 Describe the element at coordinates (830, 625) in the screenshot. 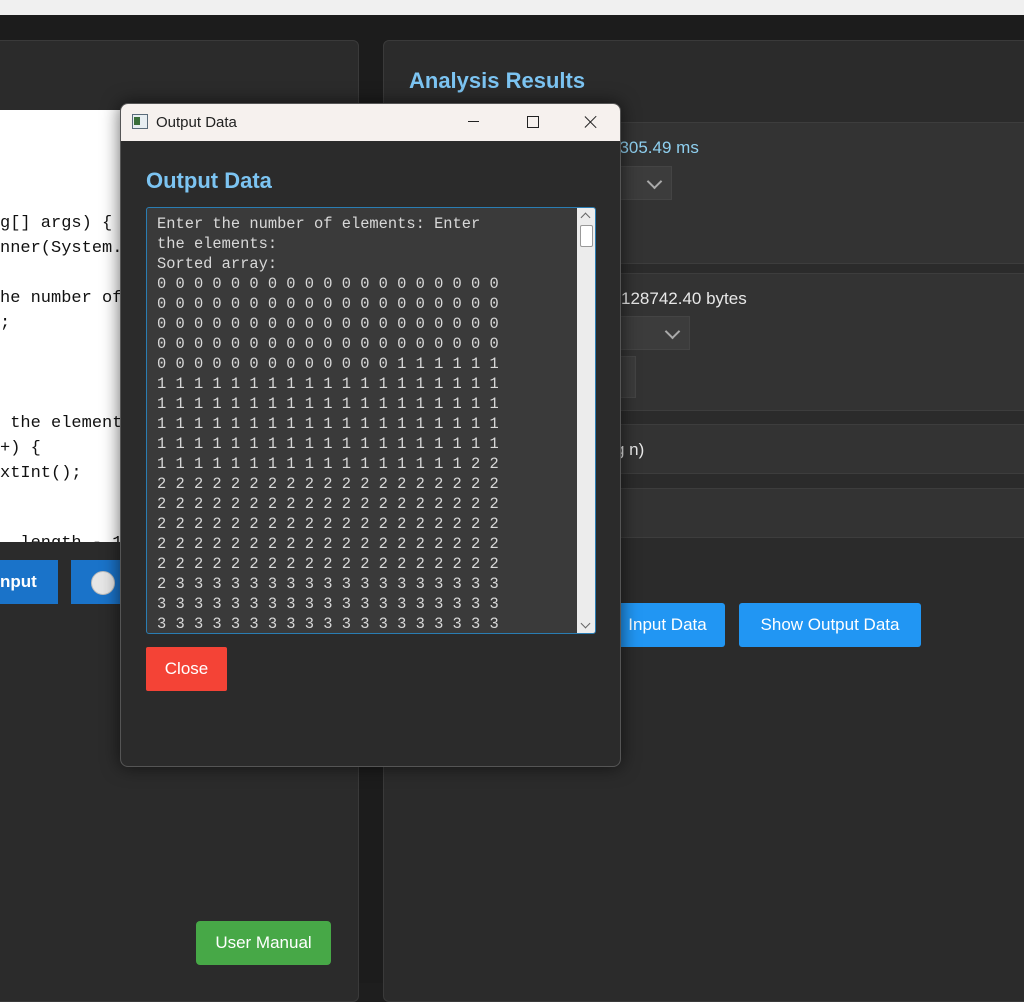

I see `show-output-data-button: Show Output Data` at that location.